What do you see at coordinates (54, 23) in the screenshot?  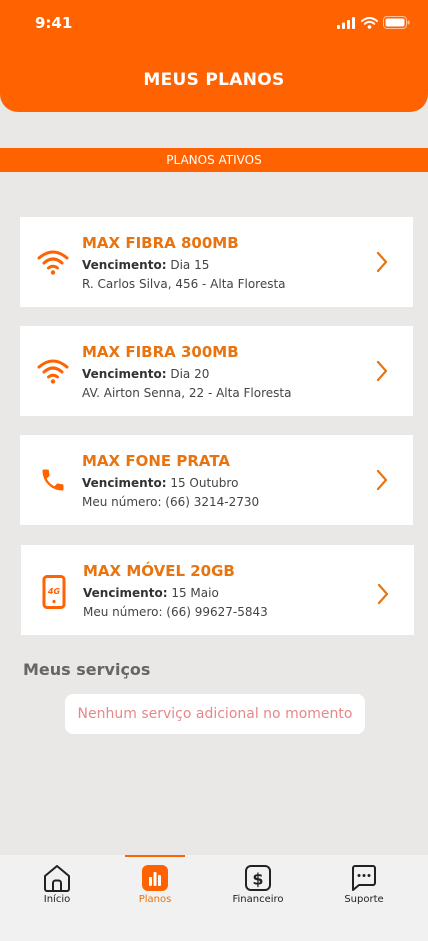 I see `status-time: 9:41` at bounding box center [54, 23].